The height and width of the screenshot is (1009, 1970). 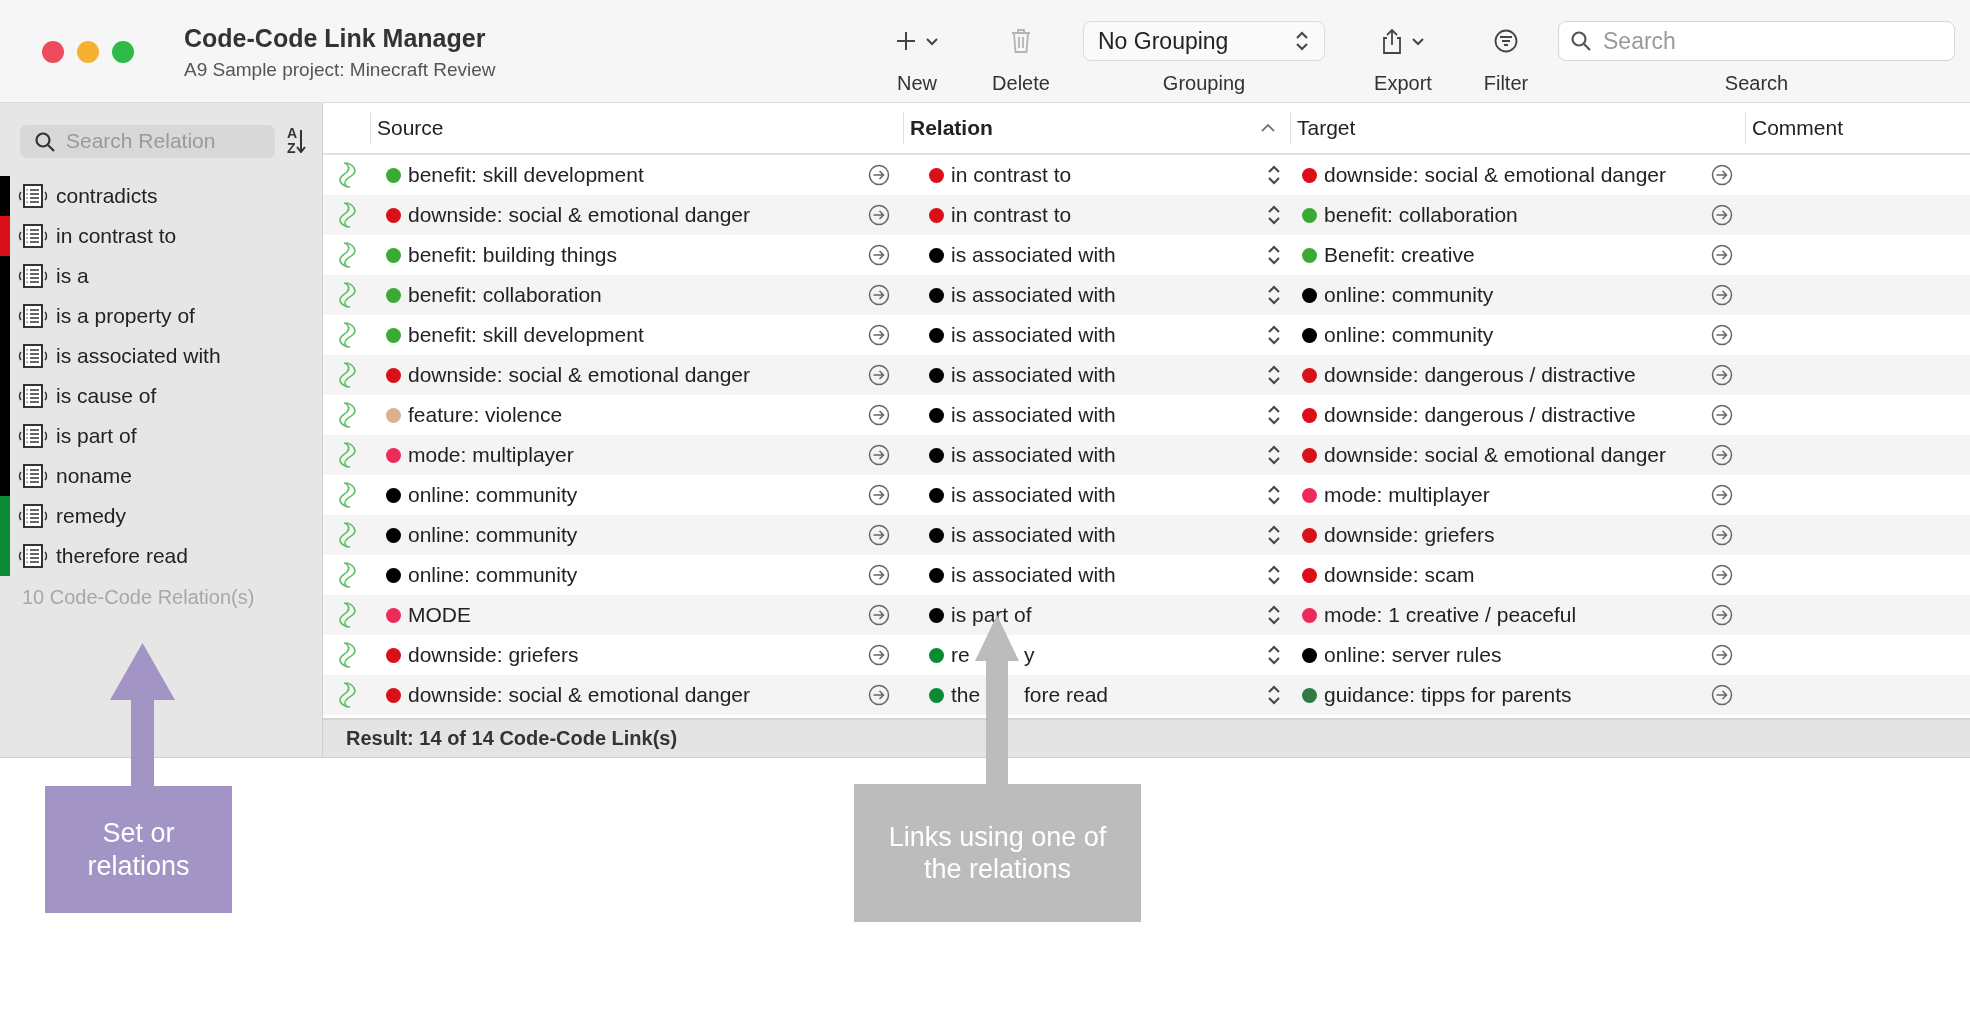 What do you see at coordinates (53, 52) in the screenshot?
I see `close-button` at bounding box center [53, 52].